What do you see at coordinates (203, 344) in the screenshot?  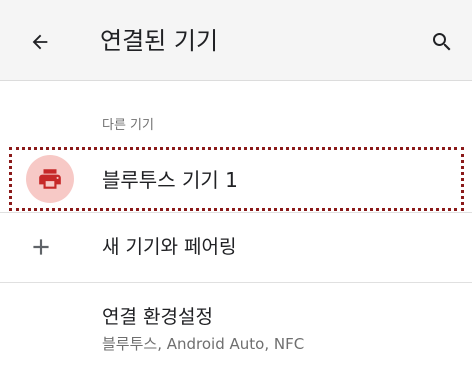 I see `connection-preferences-summary: 블루투스, Android Auto, NFC` at bounding box center [203, 344].